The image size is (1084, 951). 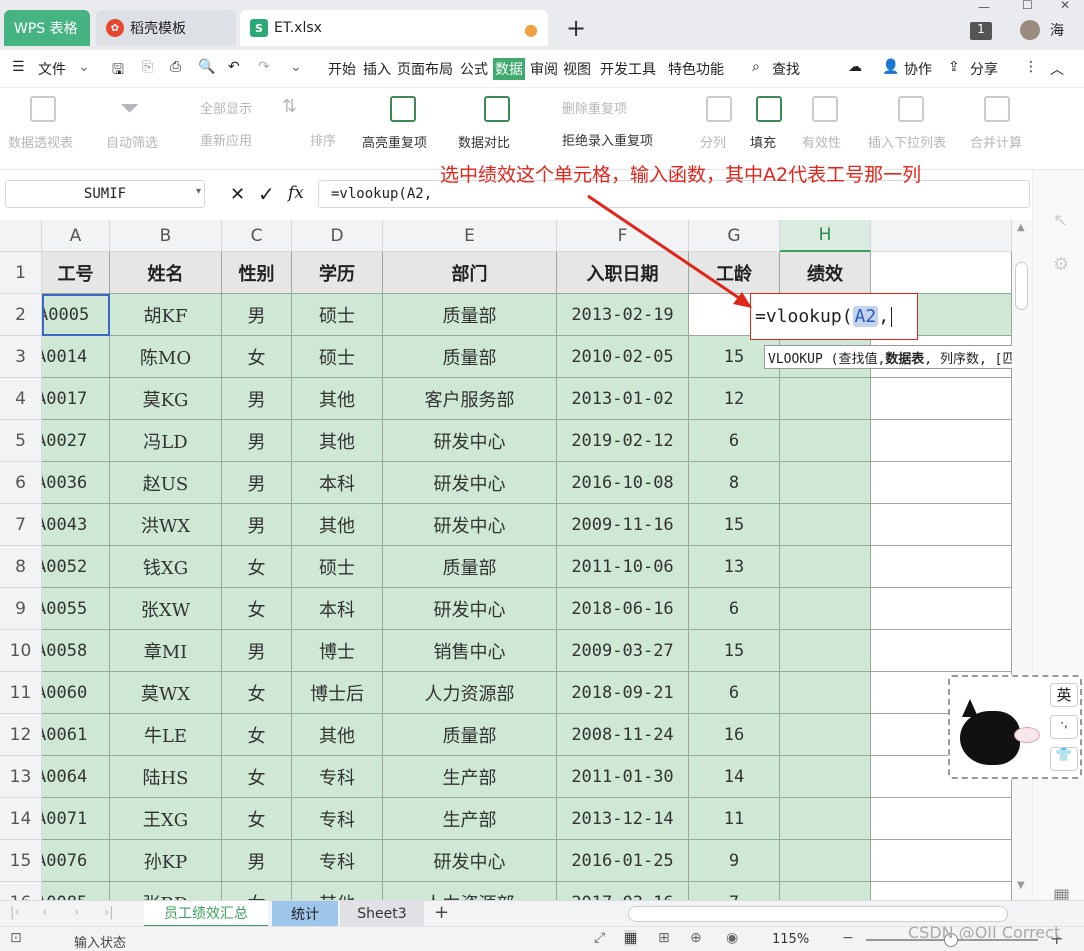 I want to click on fullscreen-icon: ⤢, so click(x=599, y=938).